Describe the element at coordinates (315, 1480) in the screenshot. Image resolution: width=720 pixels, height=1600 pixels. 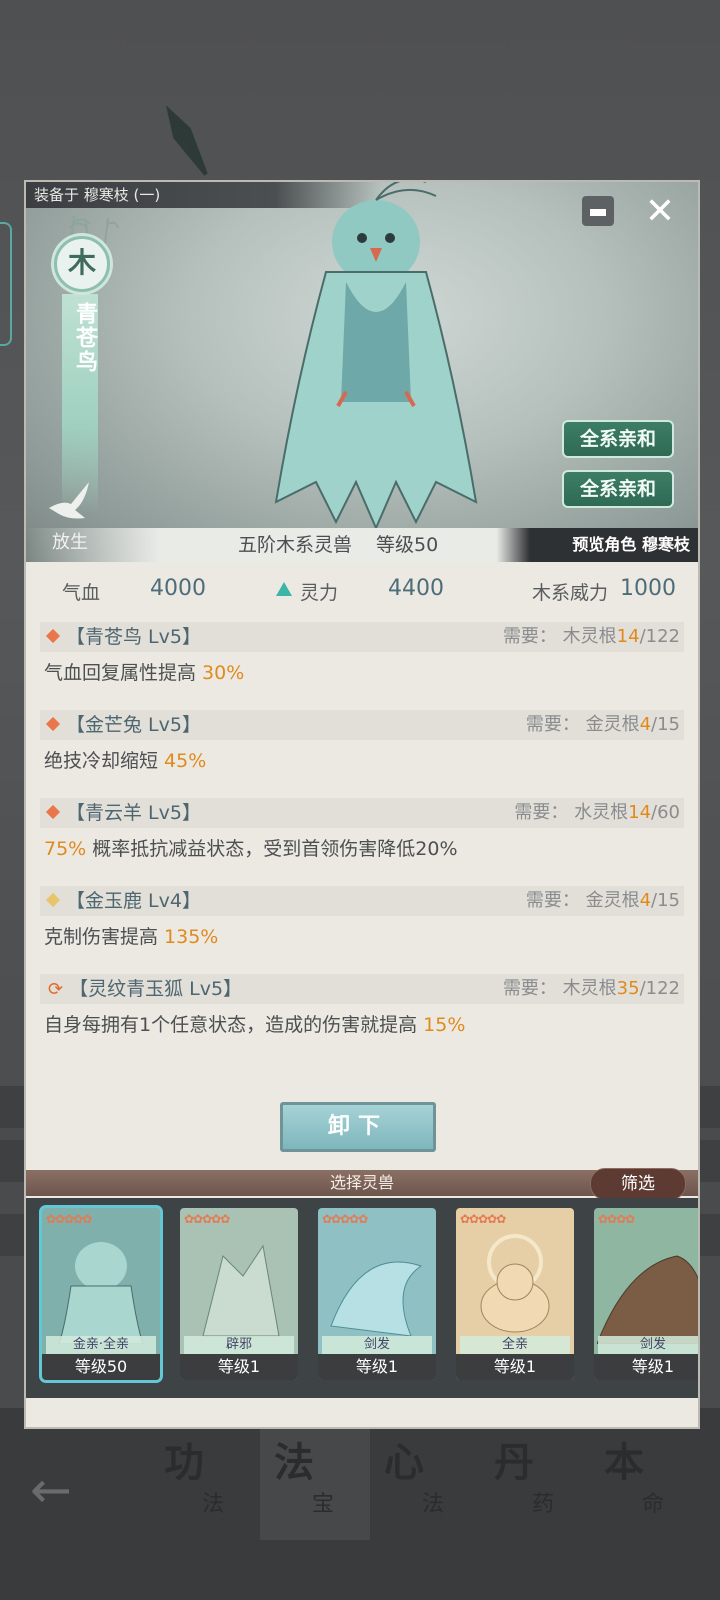
I see `nav-tab-fabao: 法 宝` at that location.